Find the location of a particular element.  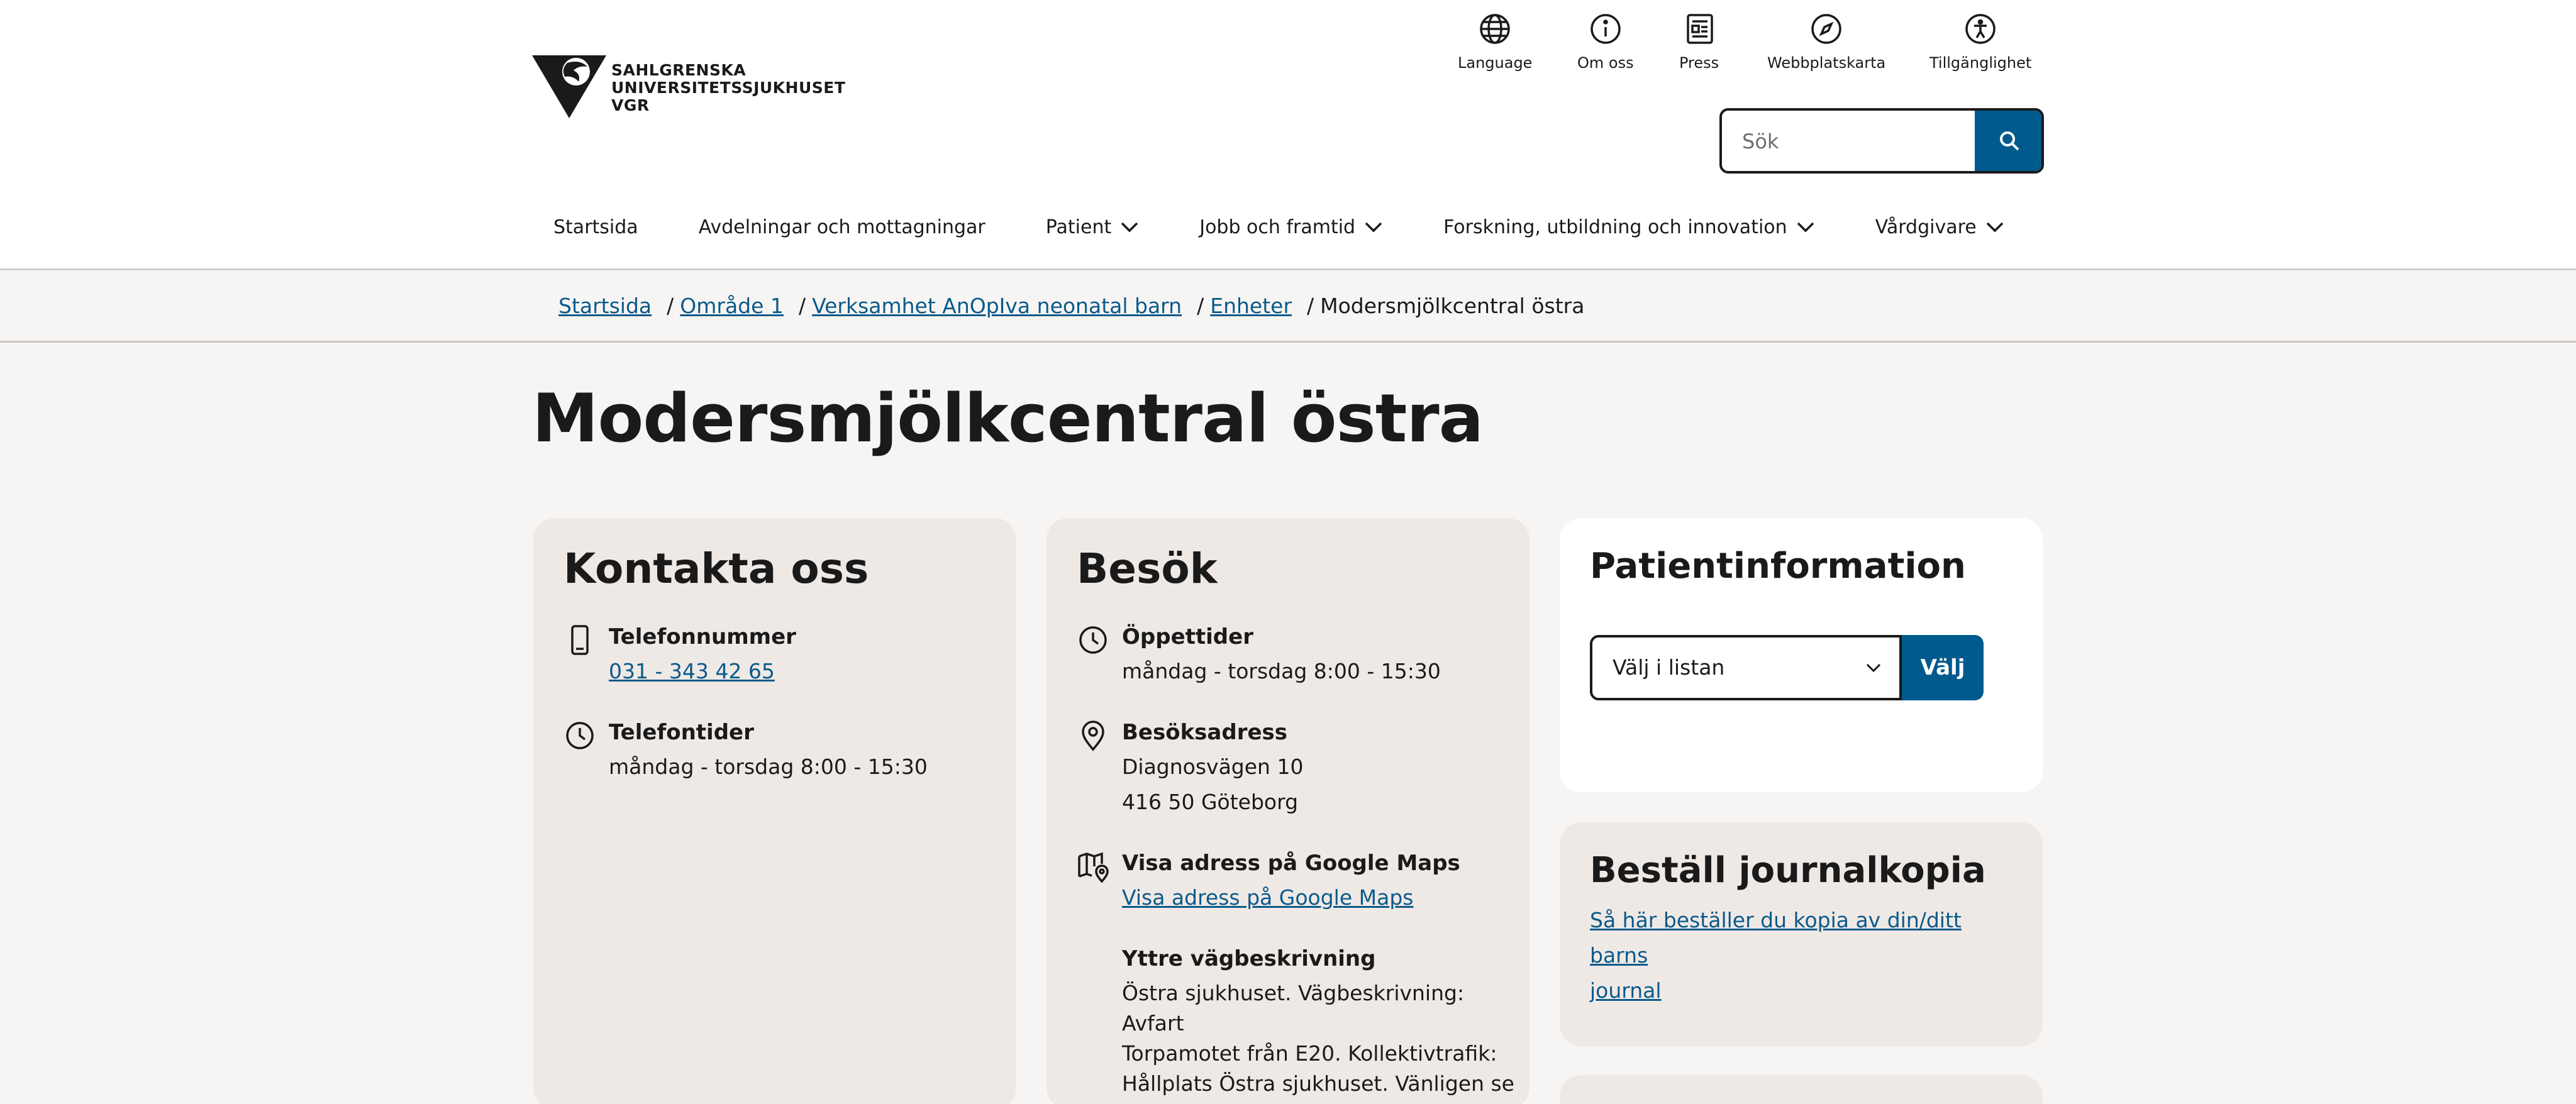

address-line-2: 416 50 Göteborg is located at coordinates (1210, 802).